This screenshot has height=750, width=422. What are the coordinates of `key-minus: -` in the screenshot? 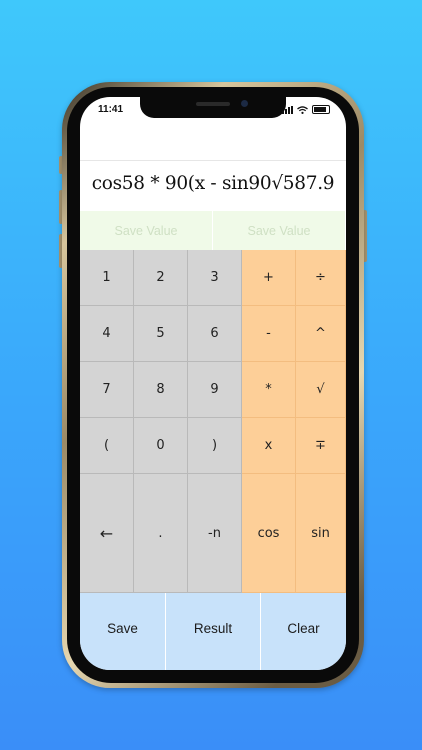 It's located at (269, 334).